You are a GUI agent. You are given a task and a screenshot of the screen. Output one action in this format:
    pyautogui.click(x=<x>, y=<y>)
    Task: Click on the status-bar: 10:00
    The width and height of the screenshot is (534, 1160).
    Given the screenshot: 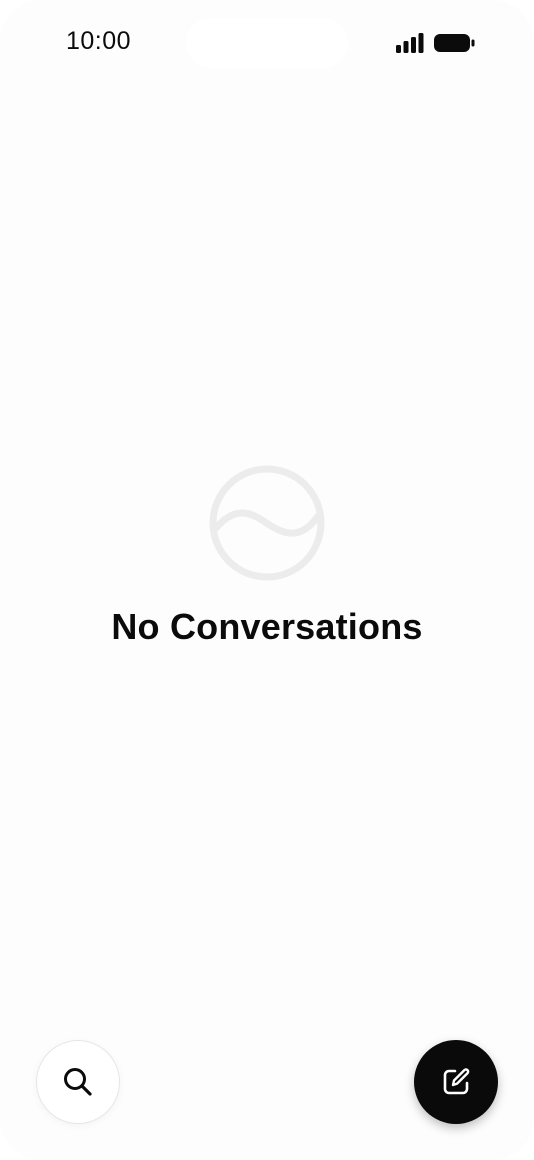 What is the action you would take?
    pyautogui.click(x=267, y=43)
    